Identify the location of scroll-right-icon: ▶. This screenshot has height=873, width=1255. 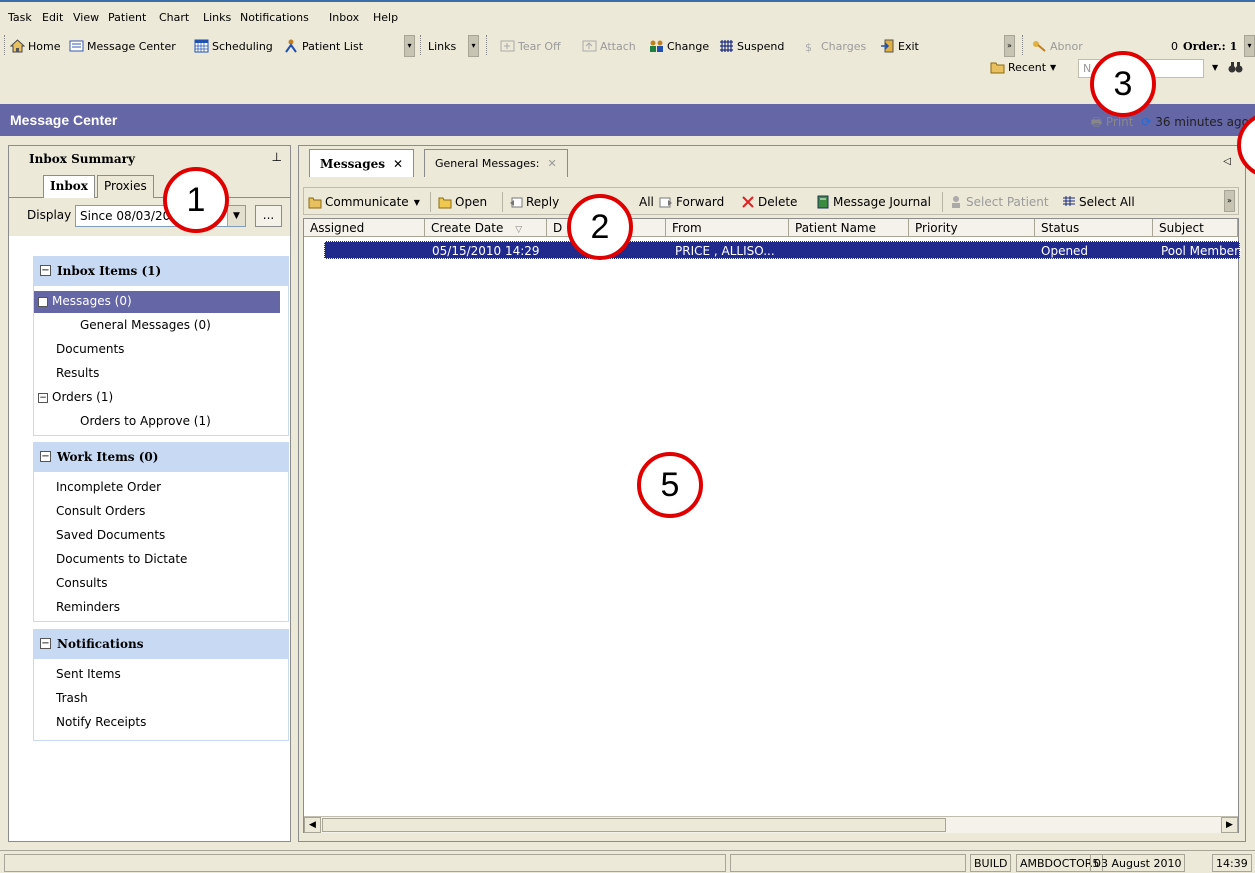
(1229, 825).